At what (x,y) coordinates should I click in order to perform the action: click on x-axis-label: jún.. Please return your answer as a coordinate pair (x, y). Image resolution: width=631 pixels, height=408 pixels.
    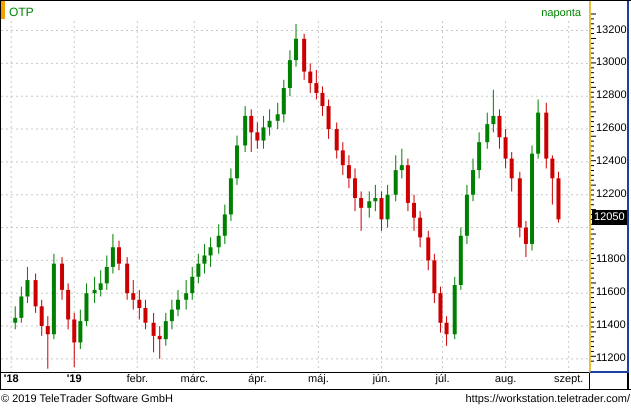
    Looking at the image, I should click on (381, 379).